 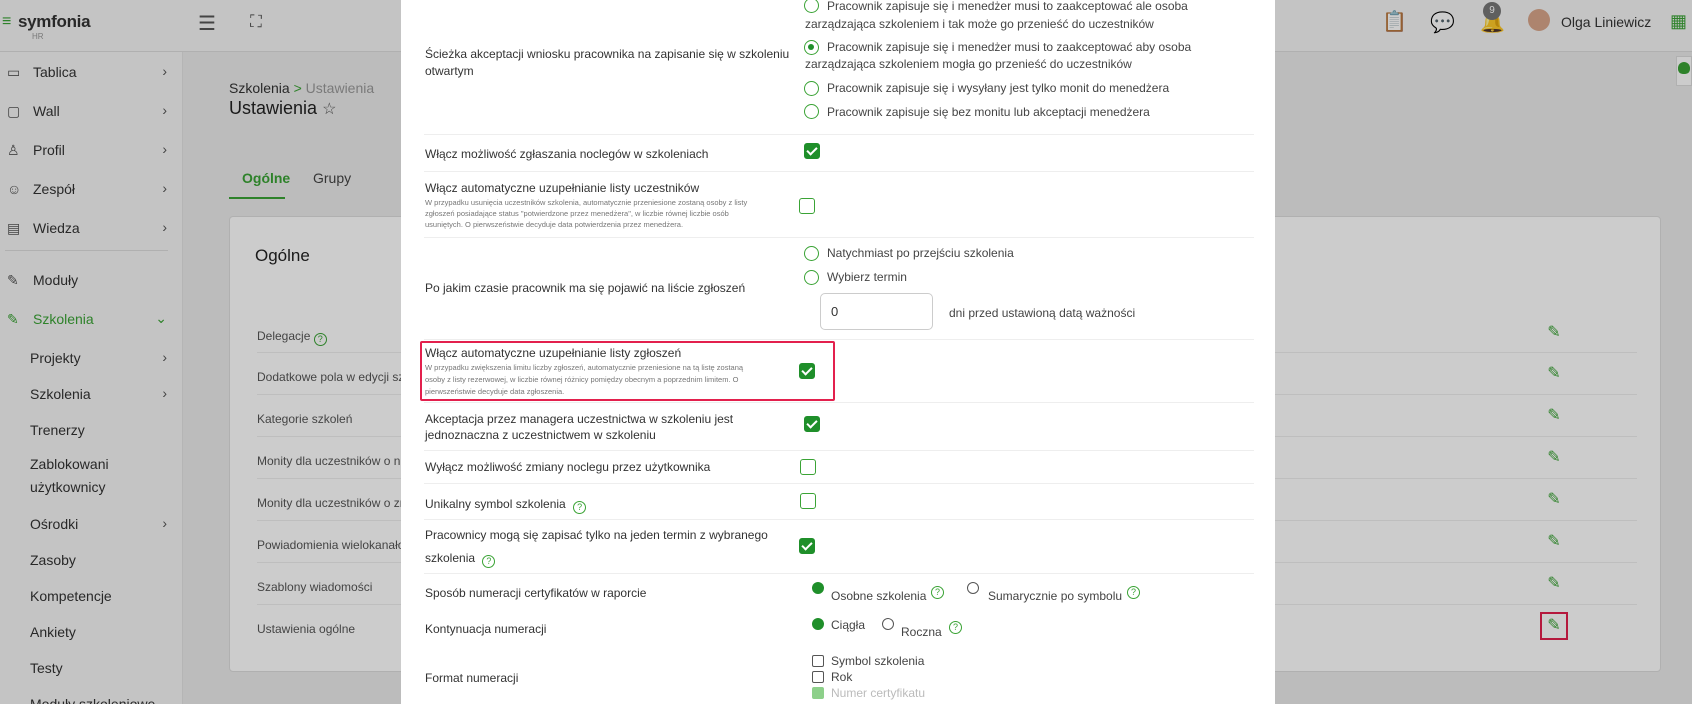 I want to click on format-opt1: Symbol szkolenia, so click(x=878, y=661).